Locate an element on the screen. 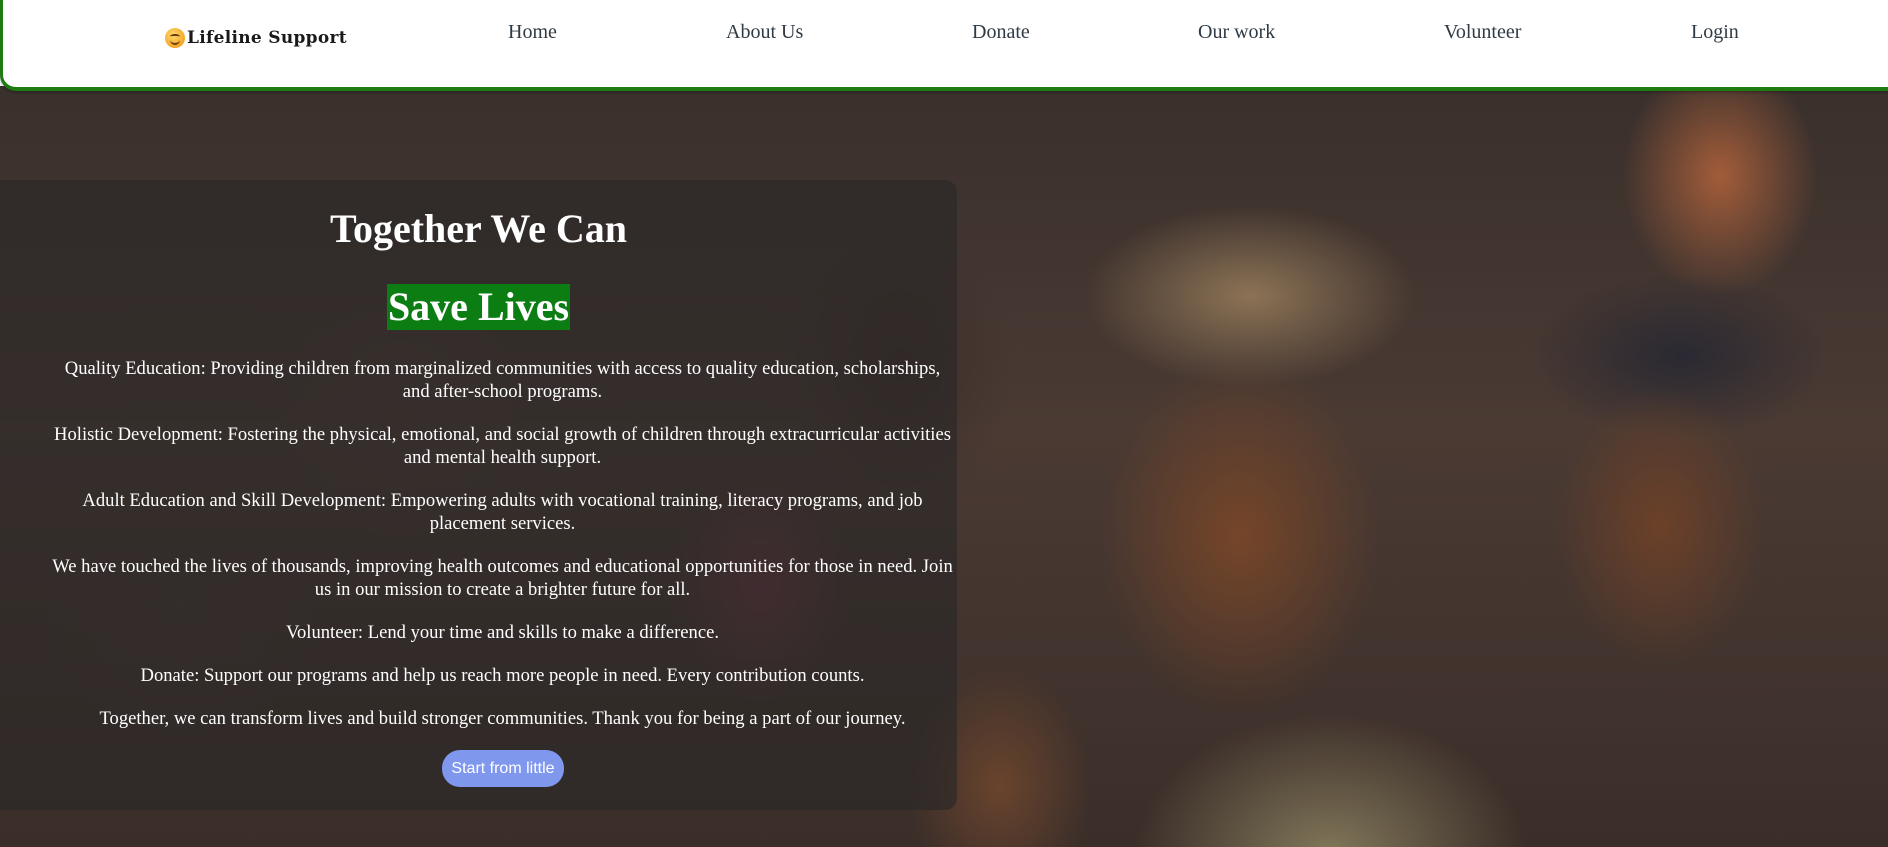 The image size is (1888, 847). brand-name: Lifeline Support is located at coordinates (267, 38).